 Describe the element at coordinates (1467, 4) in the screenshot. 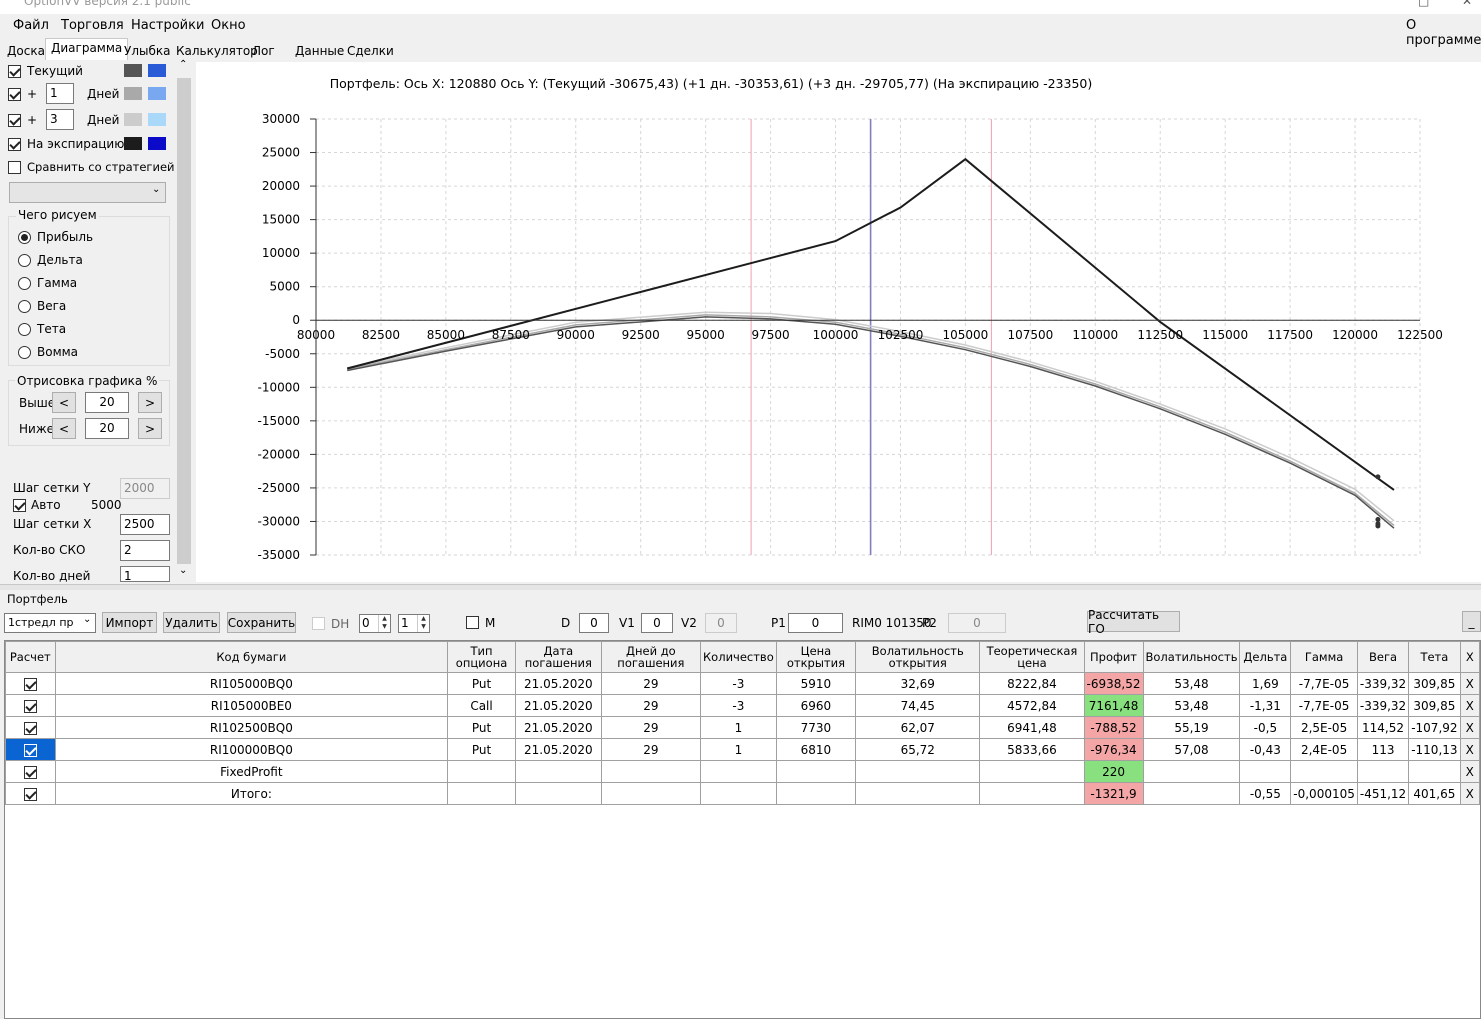

I see `close-icon: ✕` at that location.